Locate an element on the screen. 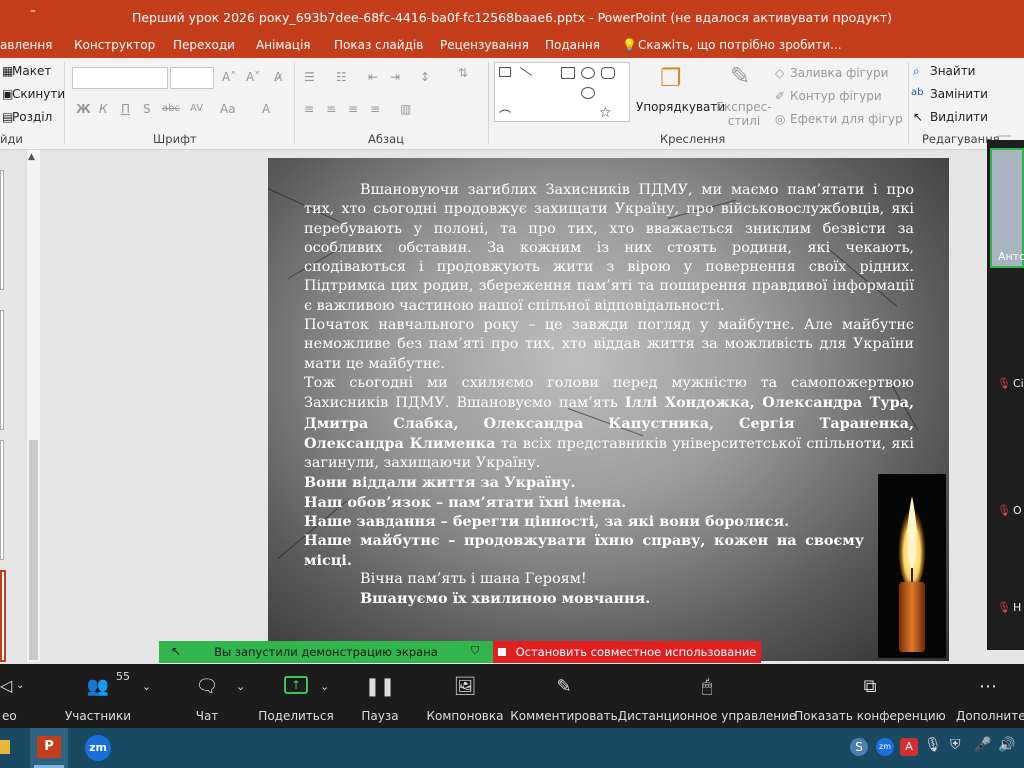 Image resolution: width=1024 pixels, height=768 pixels. quick-styles-icon: ✎ is located at coordinates (740, 76).